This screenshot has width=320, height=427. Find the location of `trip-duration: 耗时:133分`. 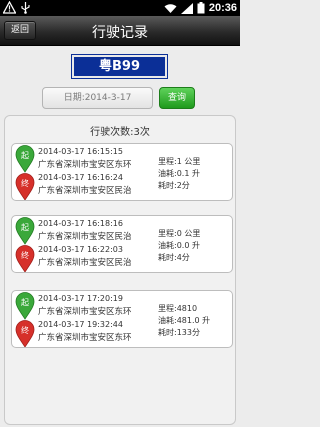

trip-duration: 耗时:133分 is located at coordinates (179, 332).